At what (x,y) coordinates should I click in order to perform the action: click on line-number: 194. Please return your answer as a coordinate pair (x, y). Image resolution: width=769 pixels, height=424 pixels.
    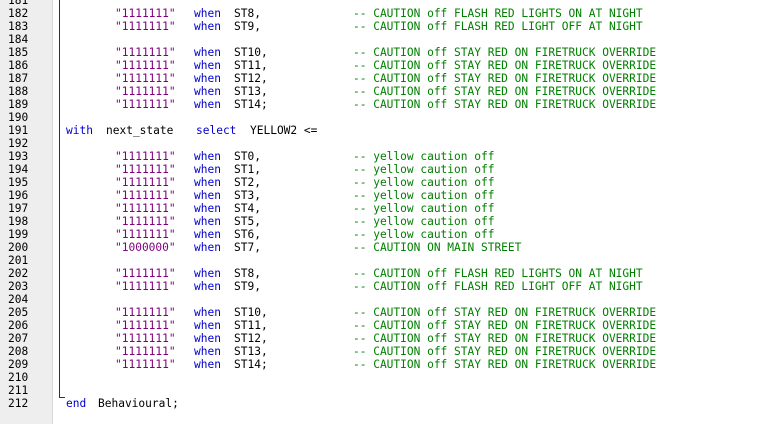
    Looking at the image, I should click on (18, 169).